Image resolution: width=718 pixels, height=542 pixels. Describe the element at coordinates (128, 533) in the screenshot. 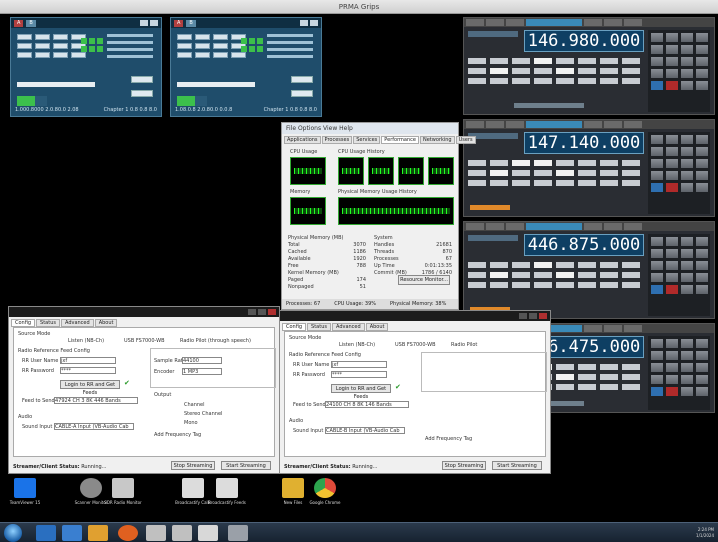

I see `taskbar-app-media` at that location.